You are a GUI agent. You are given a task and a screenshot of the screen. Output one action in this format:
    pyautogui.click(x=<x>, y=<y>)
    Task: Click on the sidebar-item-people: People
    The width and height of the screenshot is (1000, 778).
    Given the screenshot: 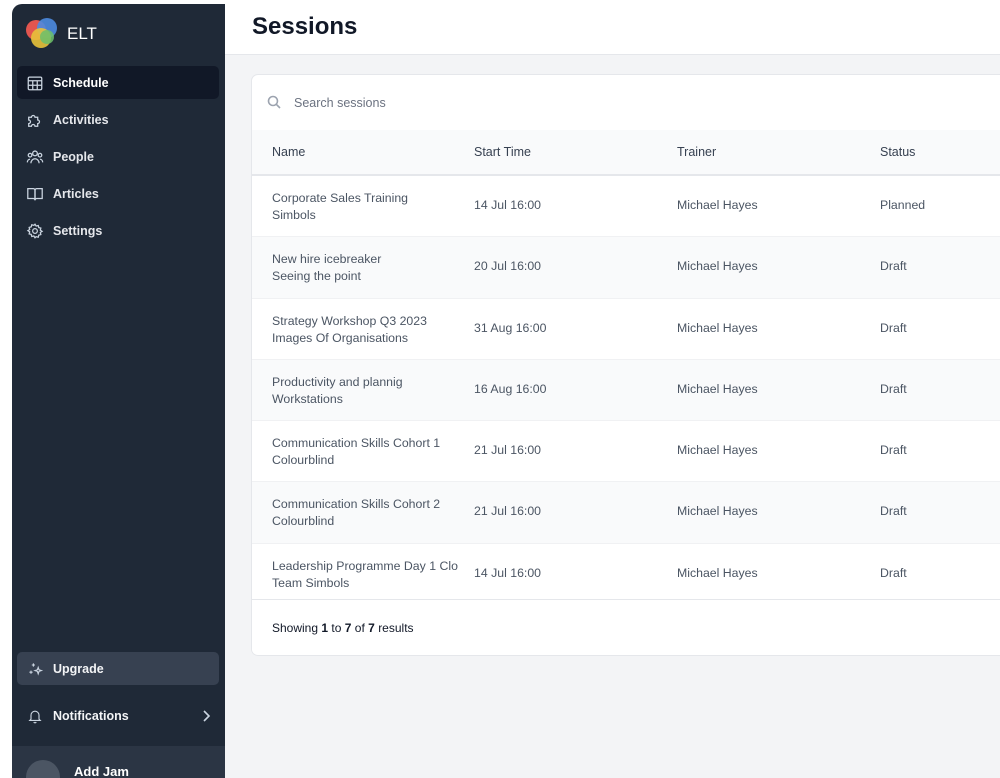 What is the action you would take?
    pyautogui.click(x=118, y=156)
    